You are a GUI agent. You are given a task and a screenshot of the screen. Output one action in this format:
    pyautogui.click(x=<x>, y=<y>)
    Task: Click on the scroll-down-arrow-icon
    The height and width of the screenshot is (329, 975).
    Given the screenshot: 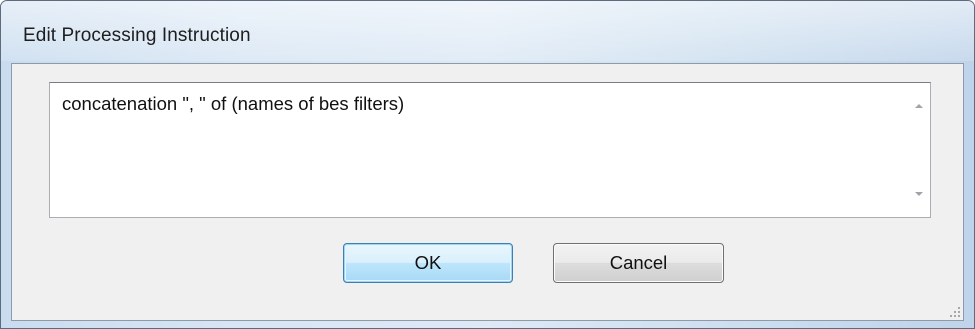 What is the action you would take?
    pyautogui.click(x=918, y=194)
    